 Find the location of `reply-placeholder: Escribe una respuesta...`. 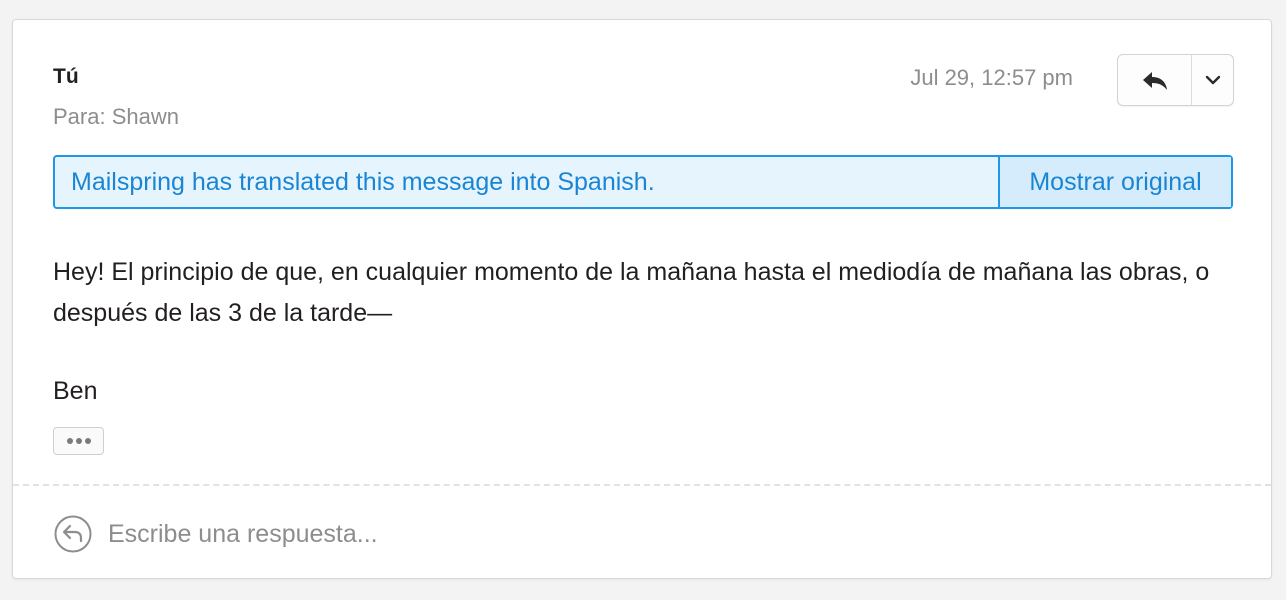

reply-placeholder: Escribe una respuesta... is located at coordinates (243, 533).